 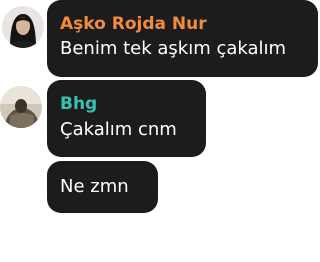 What do you see at coordinates (126, 118) in the screenshot?
I see `message-bubble: Bhg Çakalım cnm` at bounding box center [126, 118].